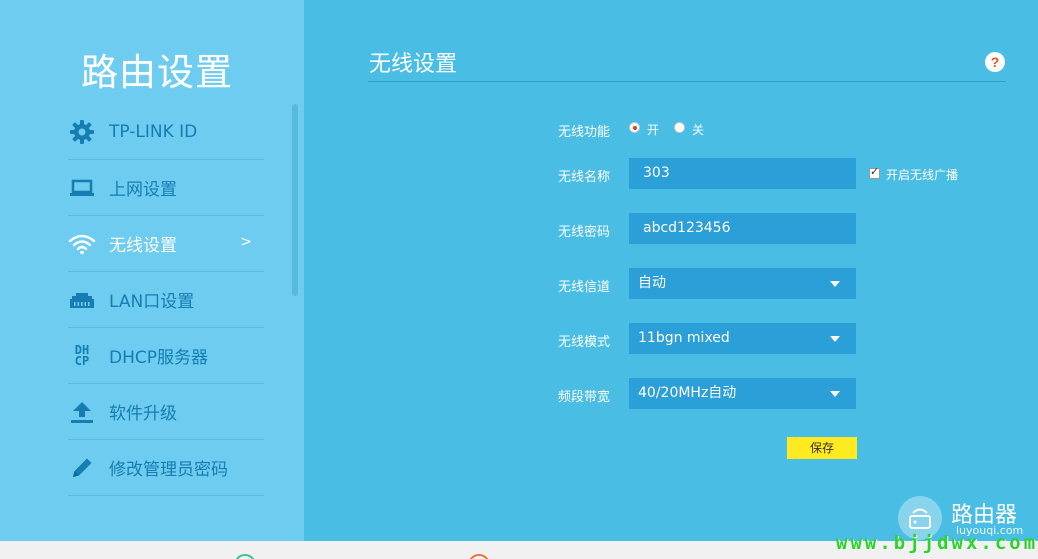  I want to click on sidebar-item-label: LAN口设置, so click(152, 302).